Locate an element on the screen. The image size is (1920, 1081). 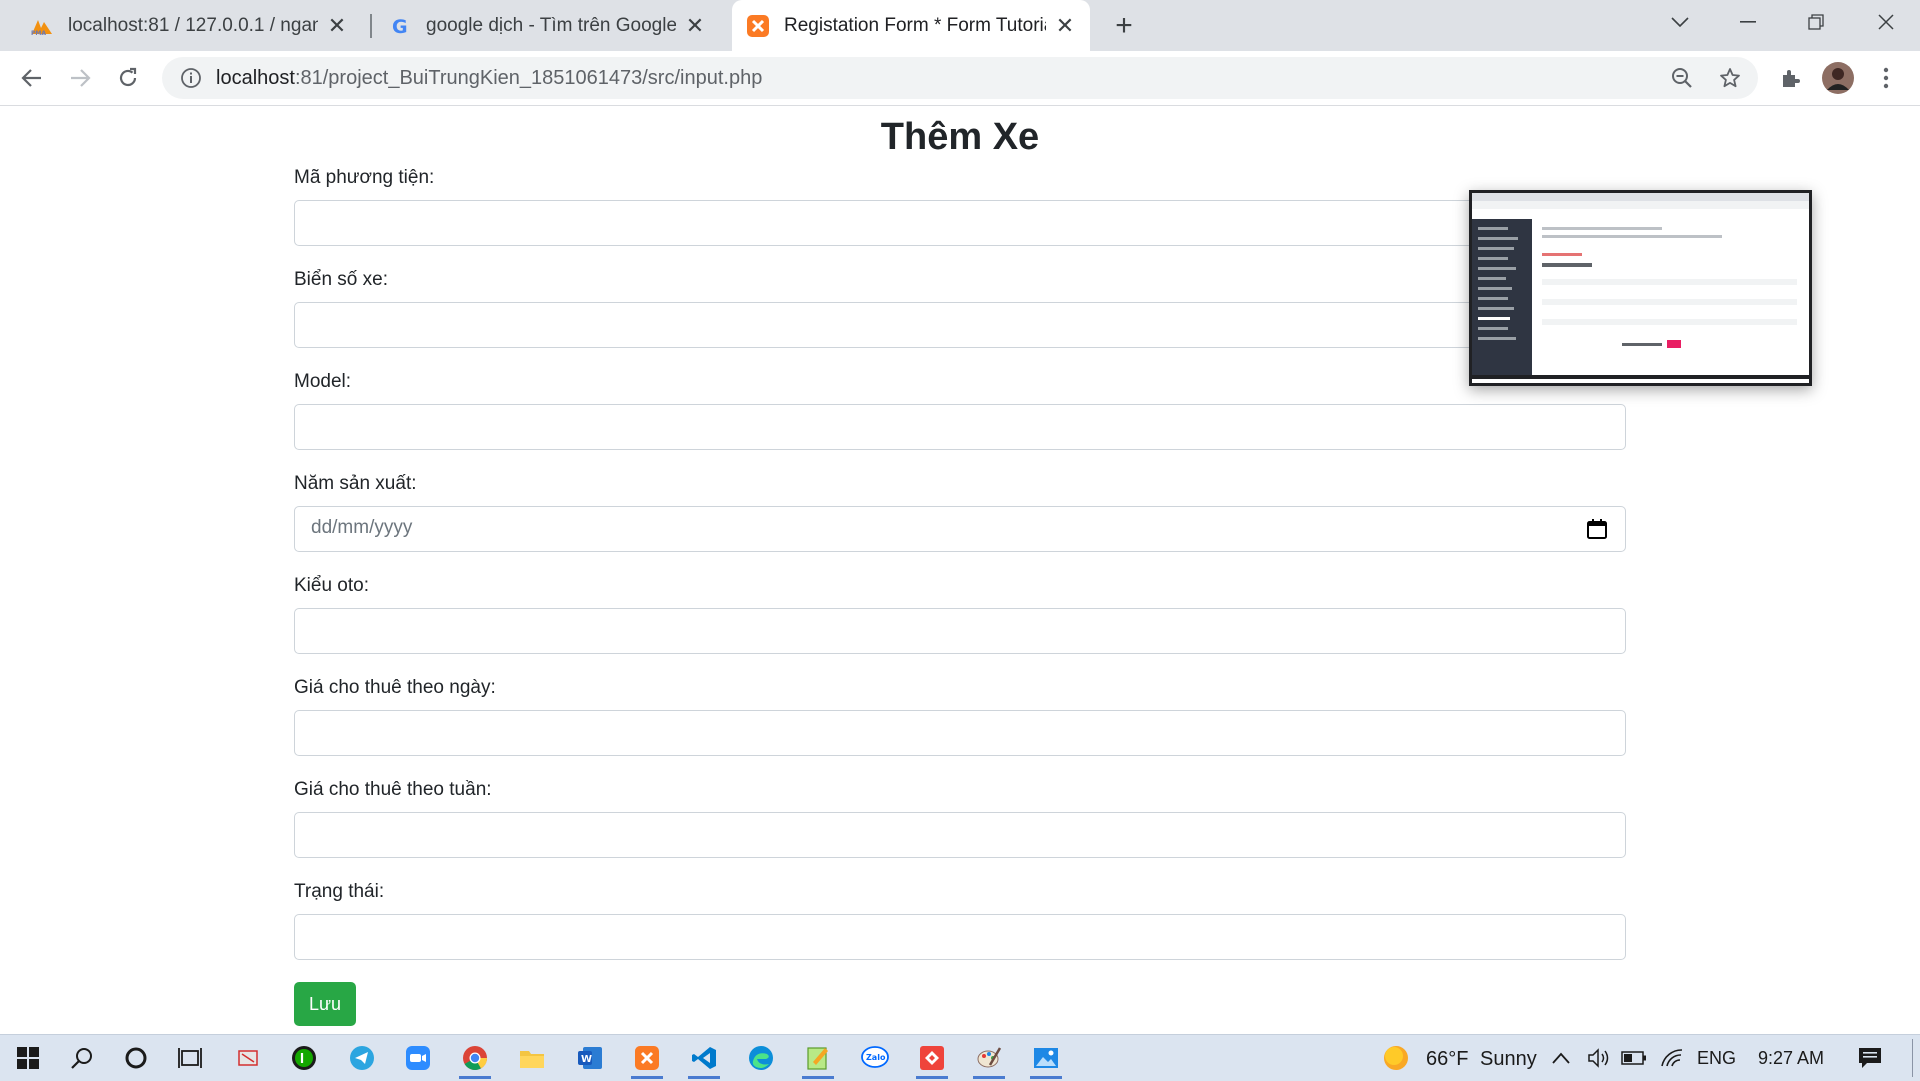
field-trang-thai: Trạng thái: is located at coordinates (960, 920).